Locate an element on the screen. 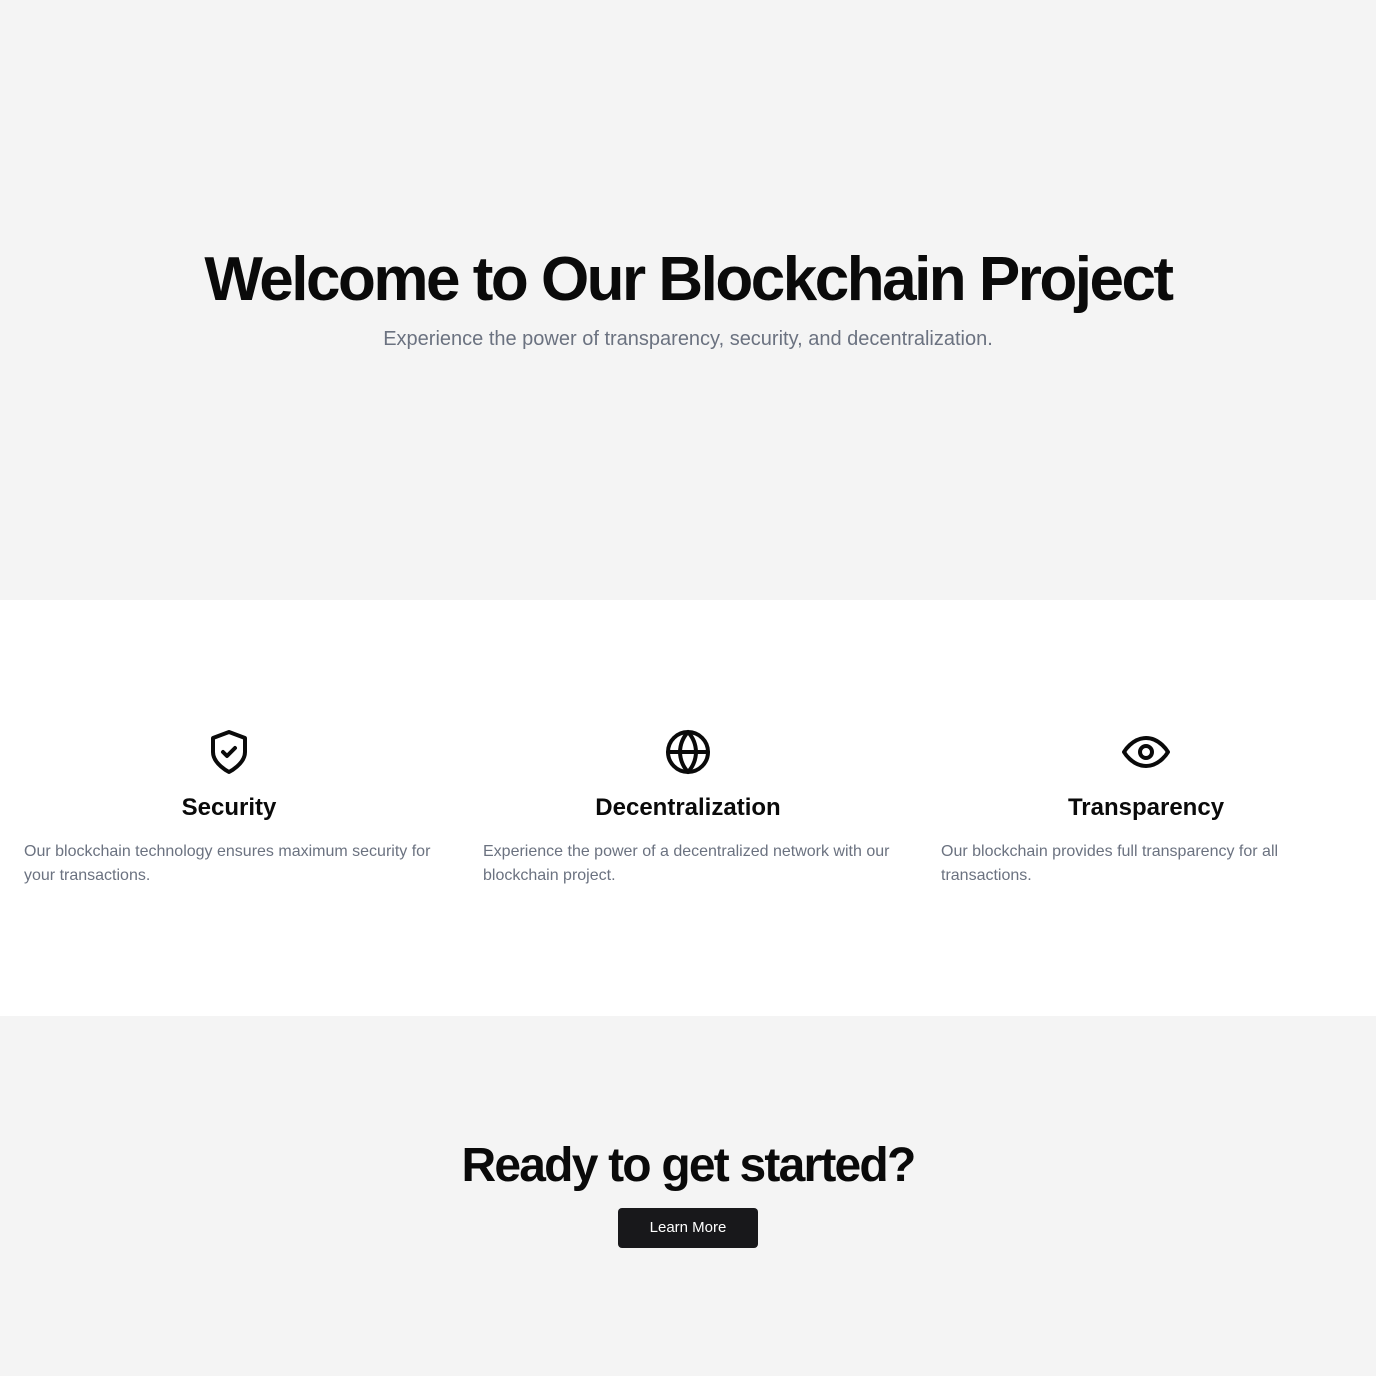  eye-icon is located at coordinates (1146, 752).